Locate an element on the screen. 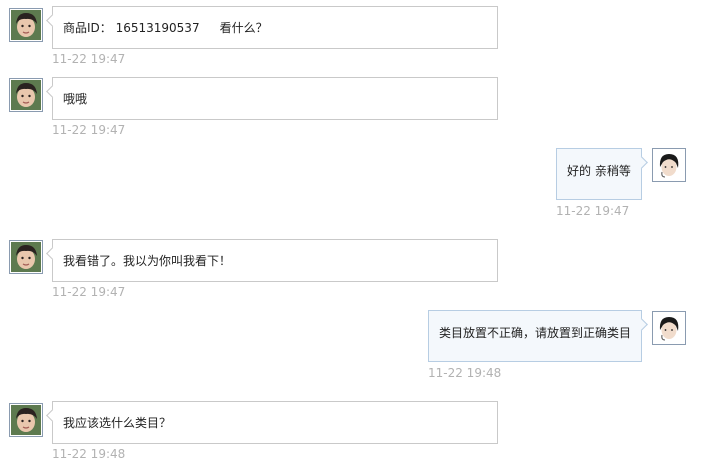 The width and height of the screenshot is (715, 467). message-bubble: 哦哦 is located at coordinates (272, 98).